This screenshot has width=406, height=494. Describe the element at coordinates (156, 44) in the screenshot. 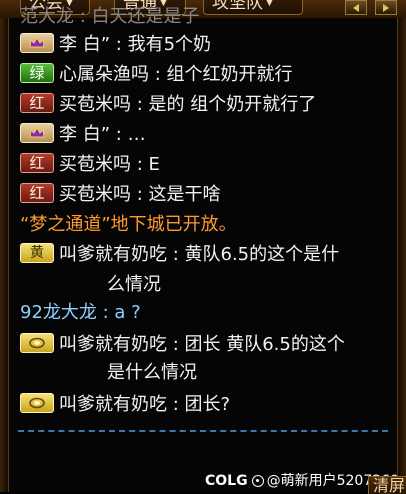

I see `message-text: ” : 我有5个奶` at that location.